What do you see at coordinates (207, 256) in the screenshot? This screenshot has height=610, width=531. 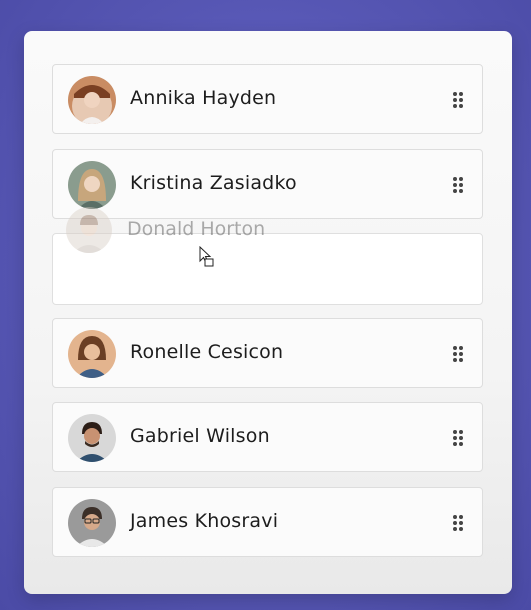 I see `drag-cursor-icon` at bounding box center [207, 256].